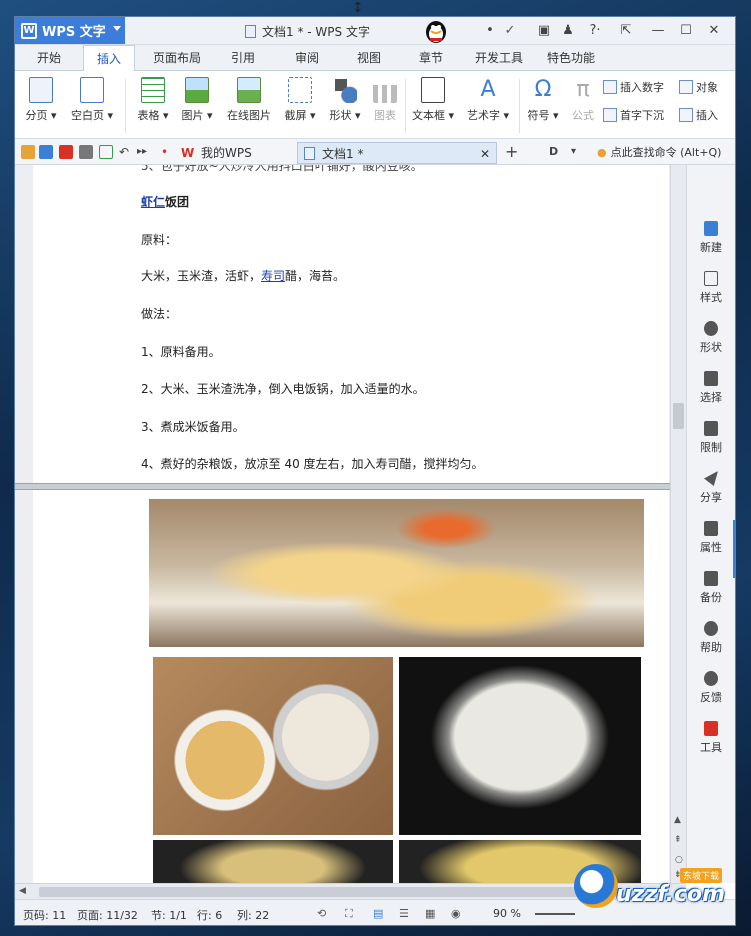 The width and height of the screenshot is (751, 936). Describe the element at coordinates (106, 152) in the screenshot. I see `preview-icon` at that location.